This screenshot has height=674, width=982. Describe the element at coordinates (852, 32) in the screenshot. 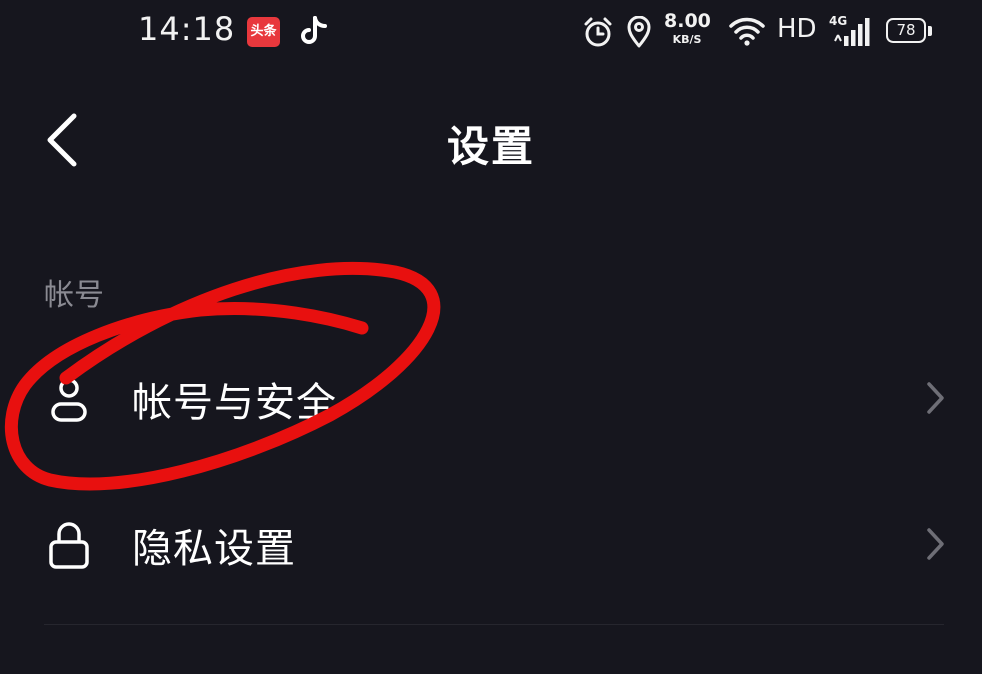

I see `signal-bars-icon` at that location.